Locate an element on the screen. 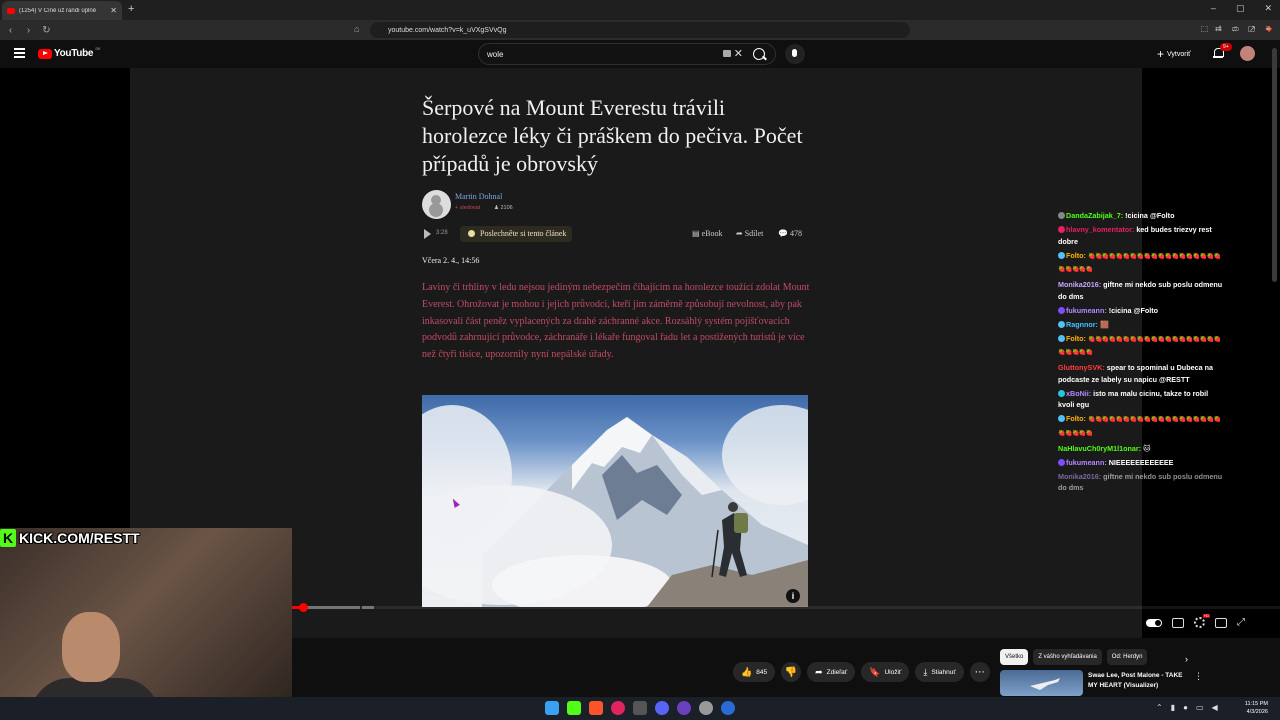  brave-browser-icon is located at coordinates (596, 708).